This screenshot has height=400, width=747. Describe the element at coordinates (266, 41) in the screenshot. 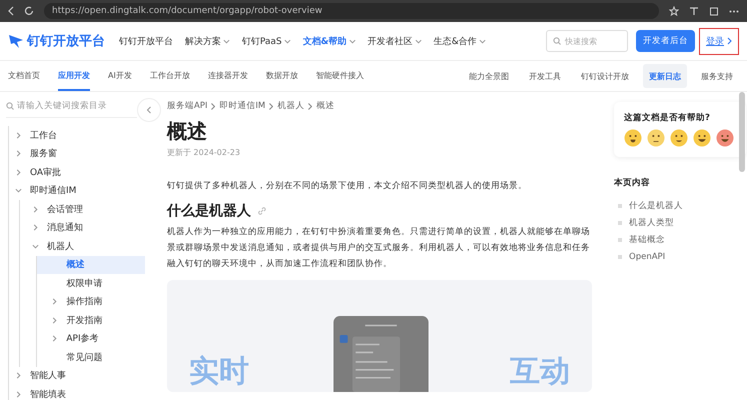

I see `nav-link: 钉钉PaaS` at that location.